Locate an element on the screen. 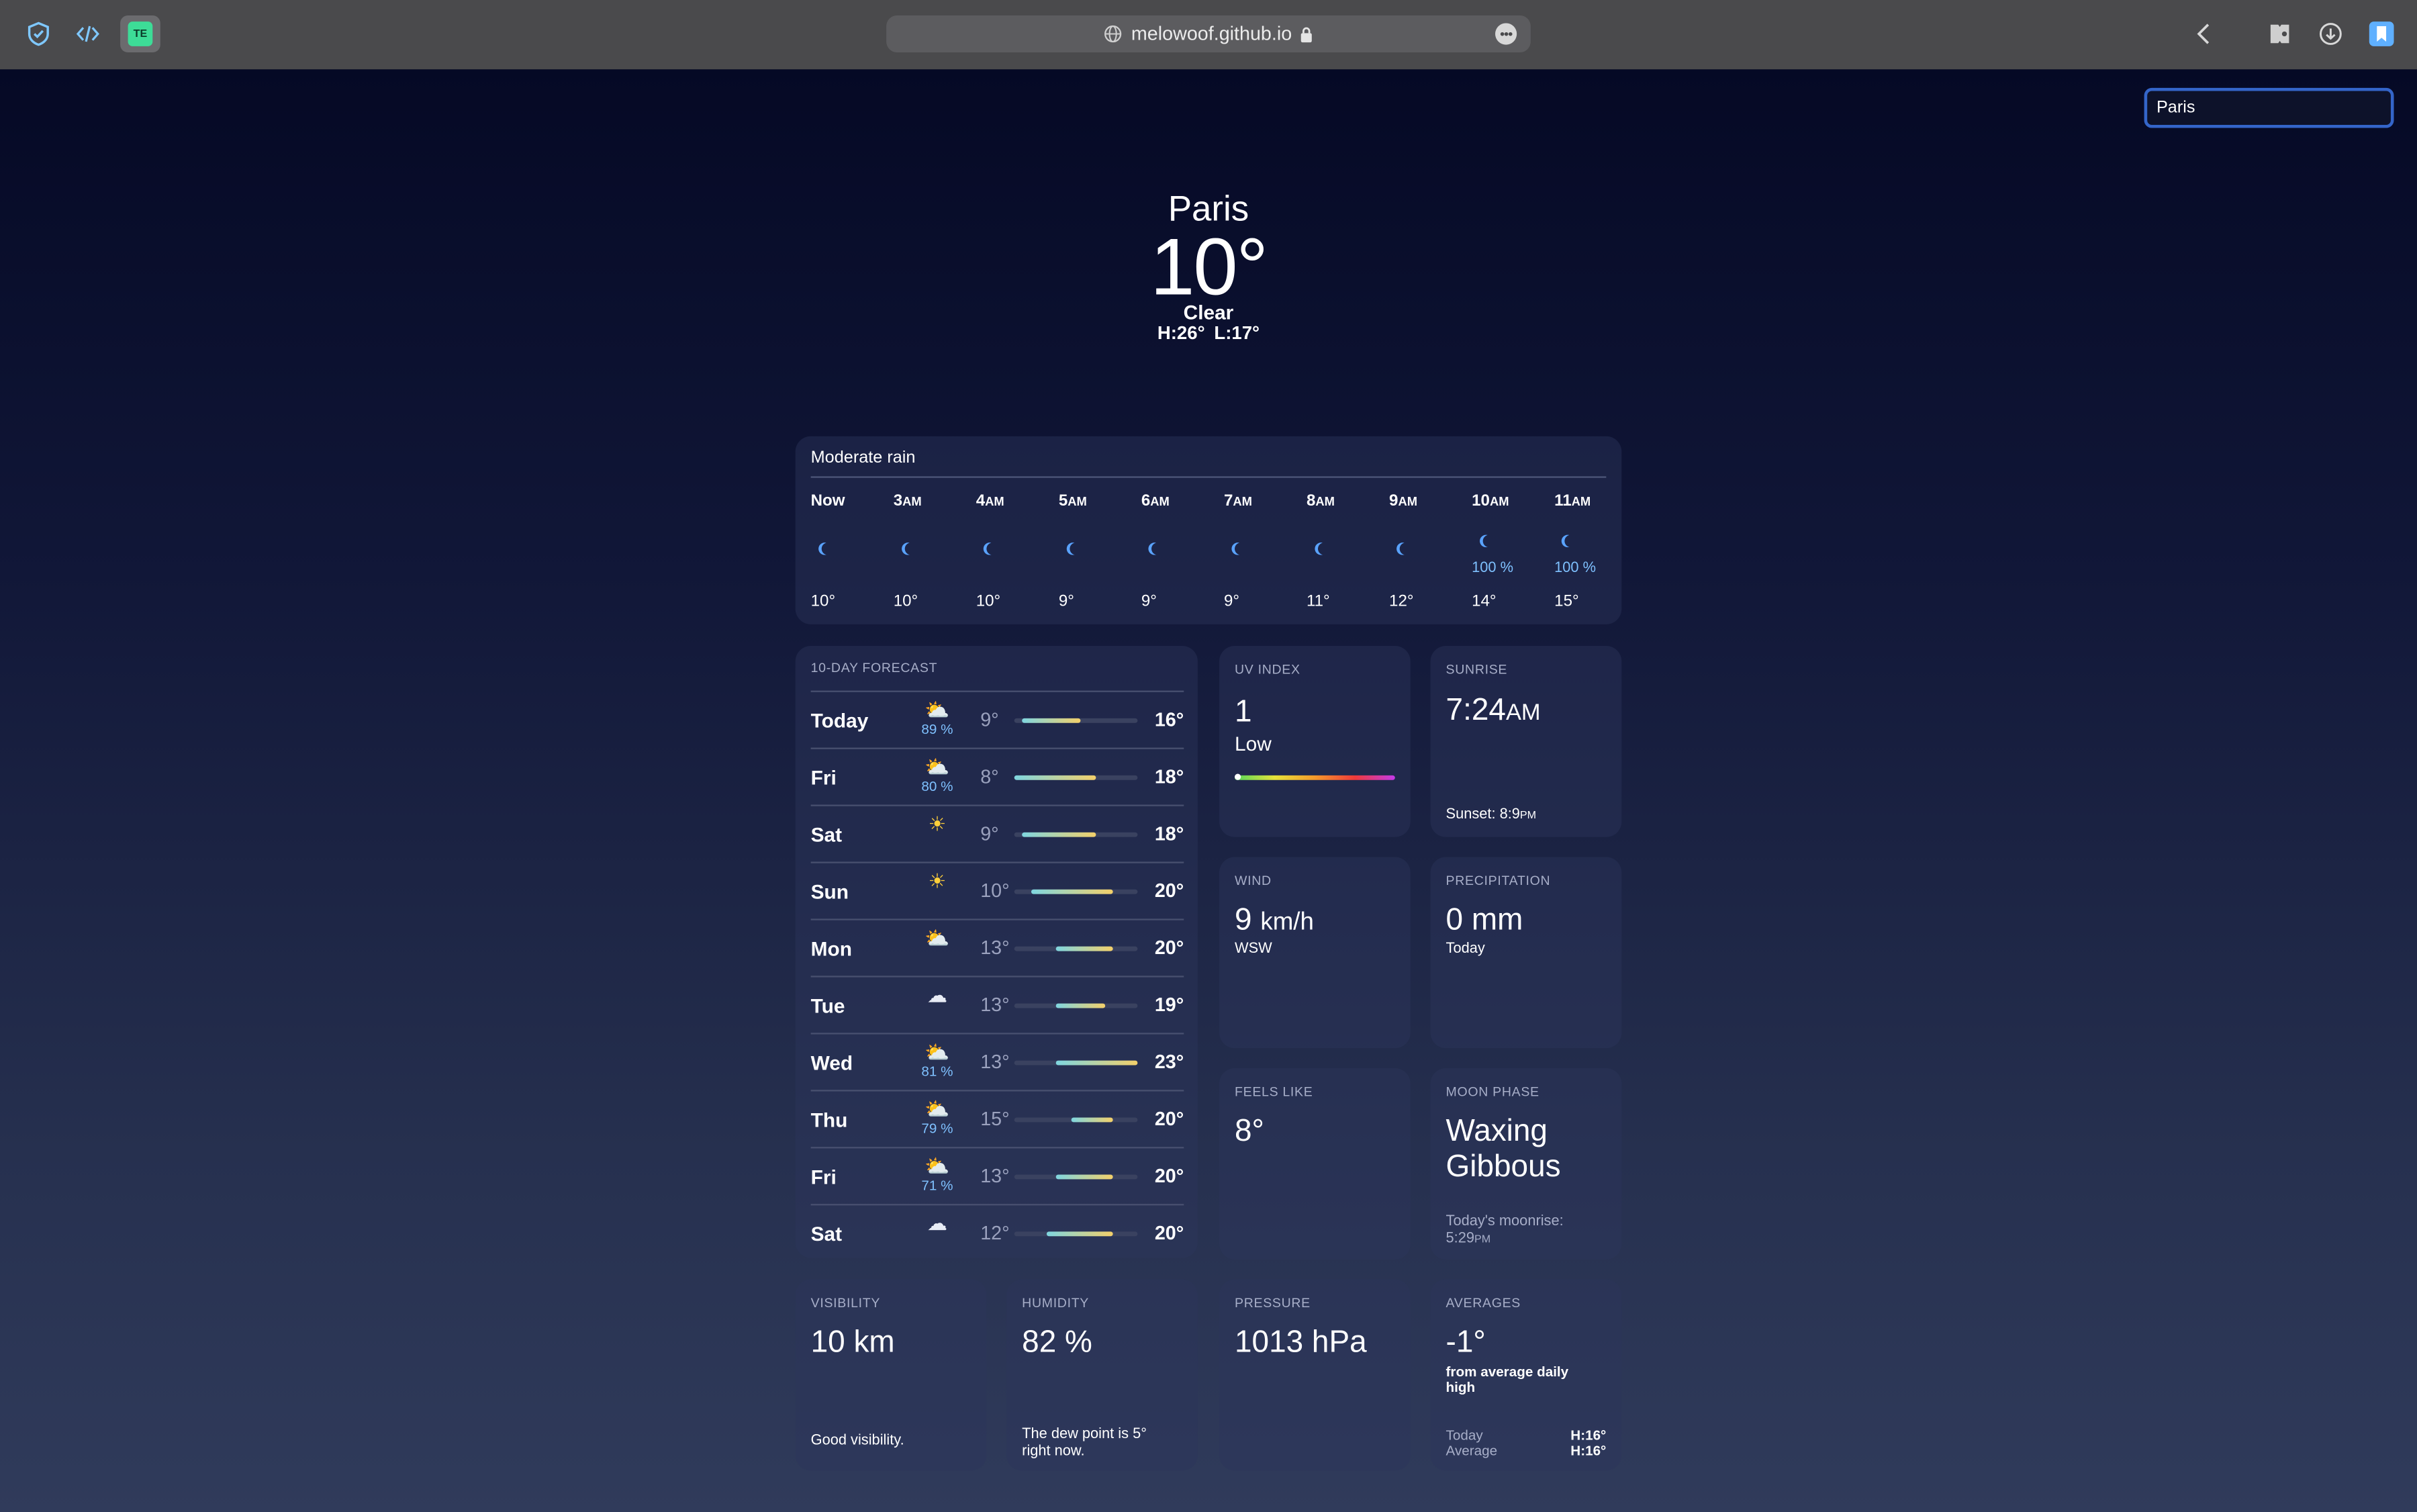  forecast-day: Wed is located at coordinates (831, 1063).